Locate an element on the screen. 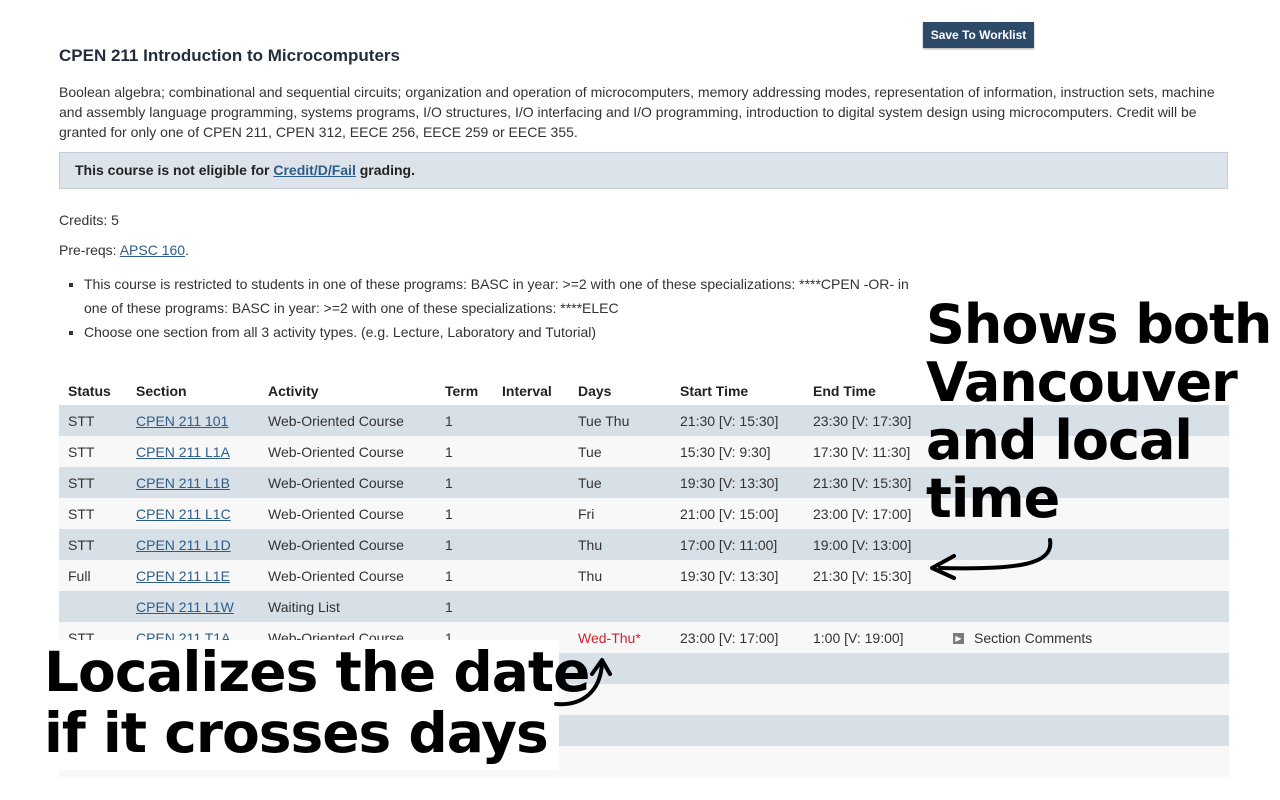 The image size is (1280, 800). prereq-apsc160-link: APSC 160 is located at coordinates (152, 250).